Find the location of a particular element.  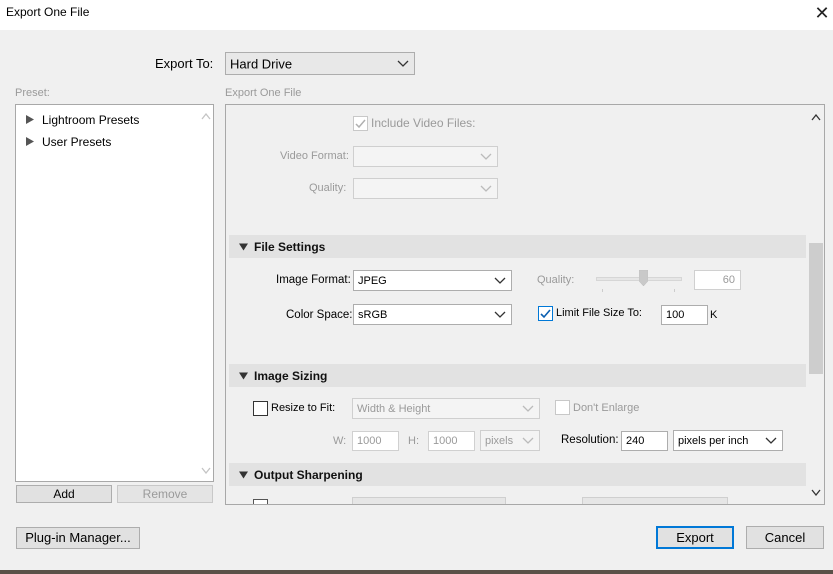

quality-value: 60 is located at coordinates (728, 280).